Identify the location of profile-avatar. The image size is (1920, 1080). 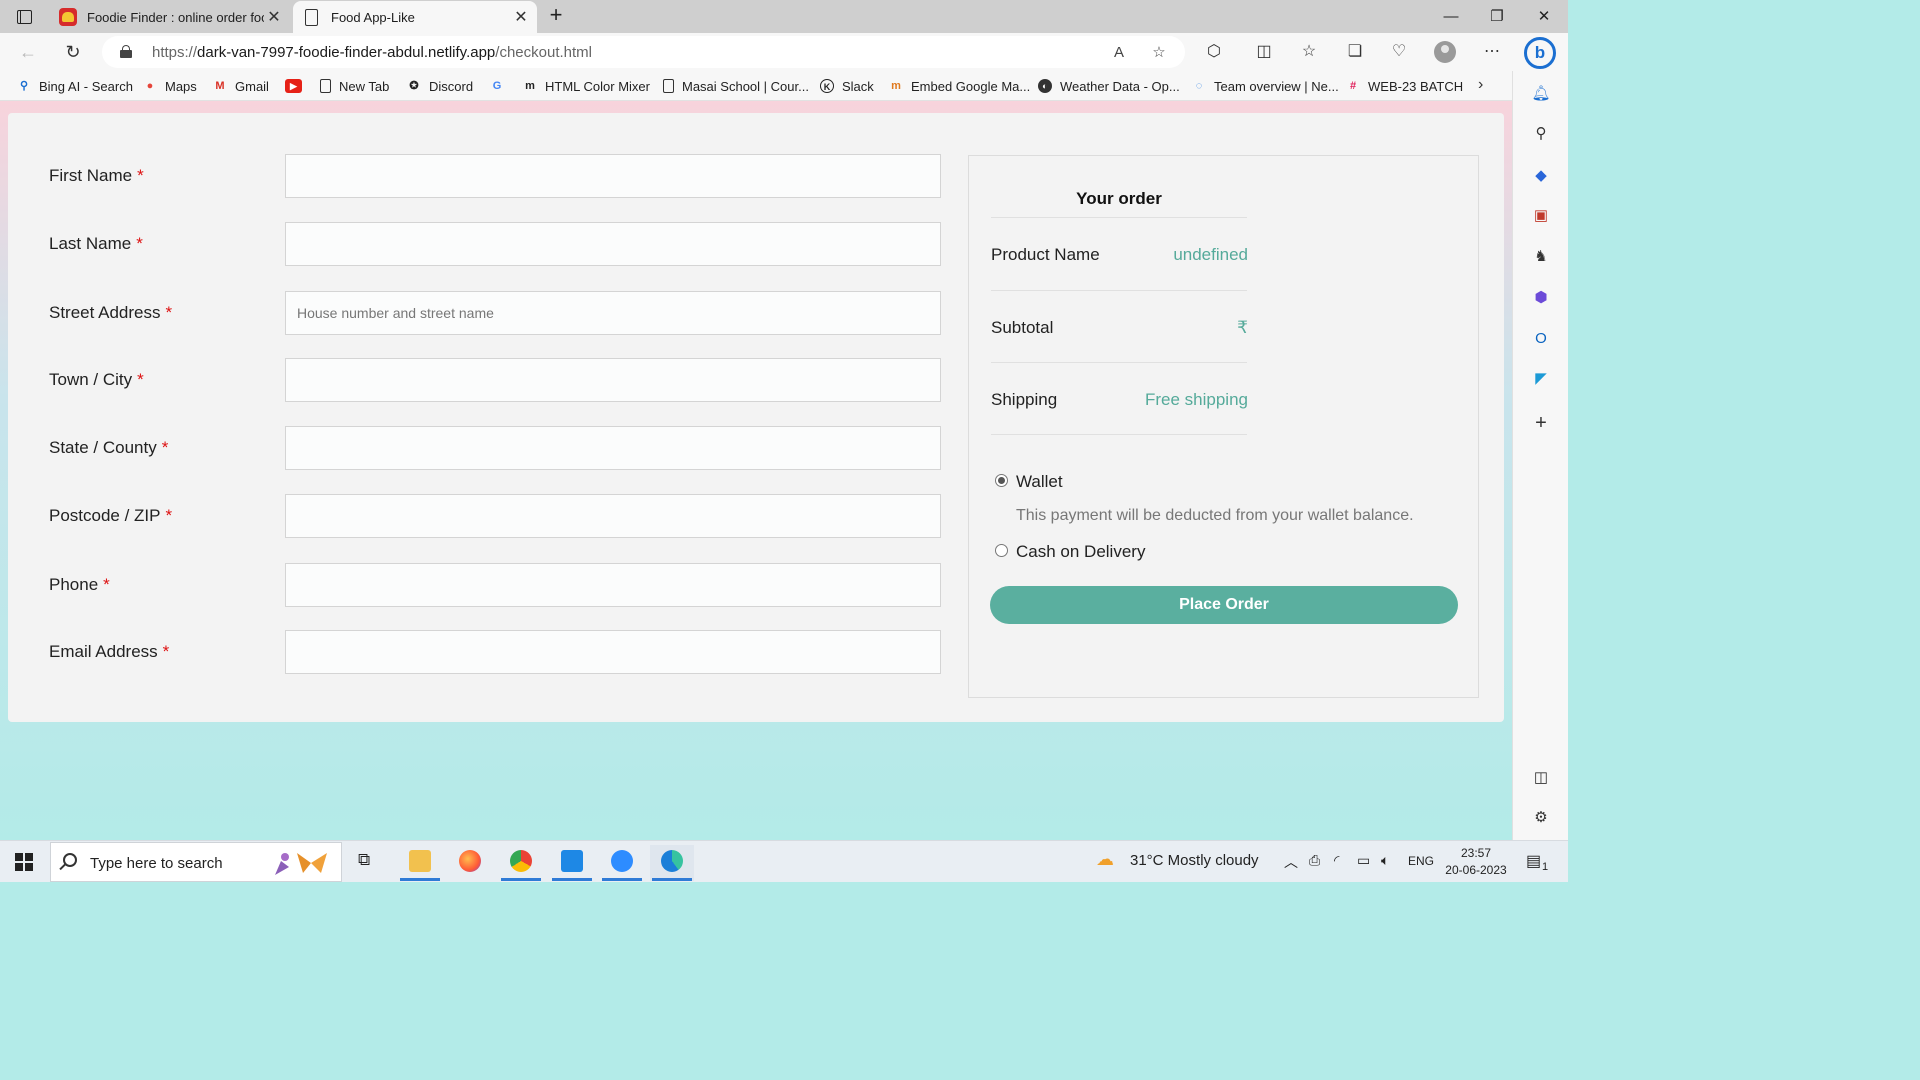
(1445, 52).